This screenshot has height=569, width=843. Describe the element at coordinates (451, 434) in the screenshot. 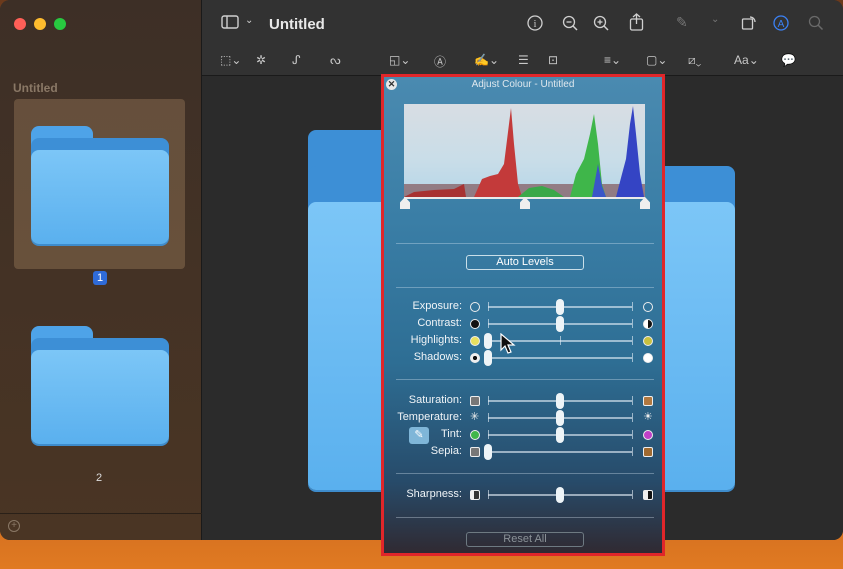

I see `tint-label: Tint:` at that location.